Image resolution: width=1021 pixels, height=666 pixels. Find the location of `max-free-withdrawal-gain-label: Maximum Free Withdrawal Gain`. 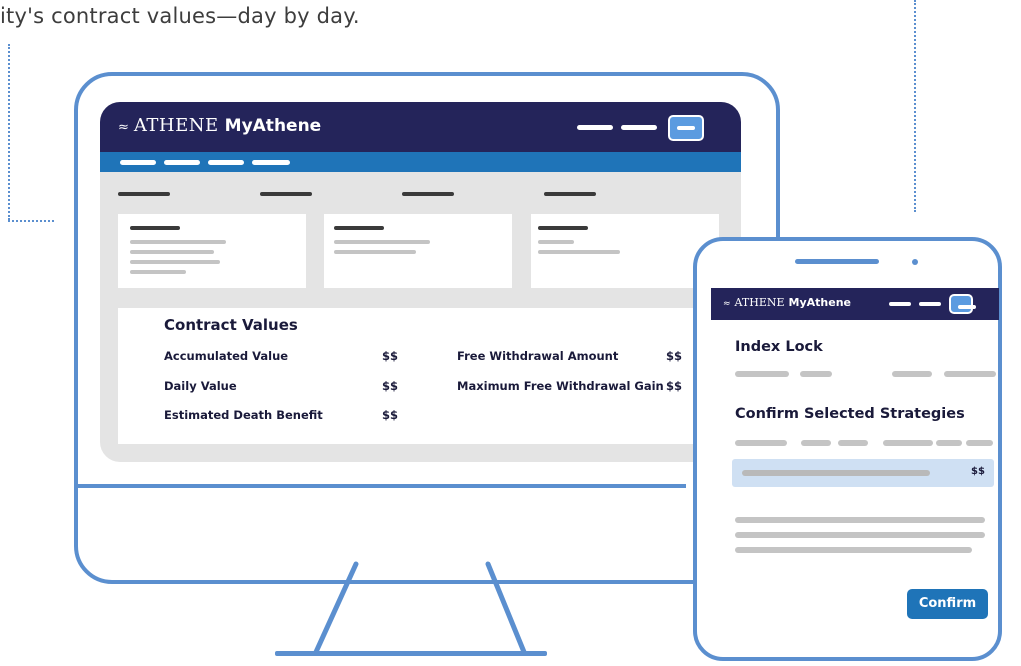

max-free-withdrawal-gain-label: Maximum Free Withdrawal Gain is located at coordinates (560, 386).